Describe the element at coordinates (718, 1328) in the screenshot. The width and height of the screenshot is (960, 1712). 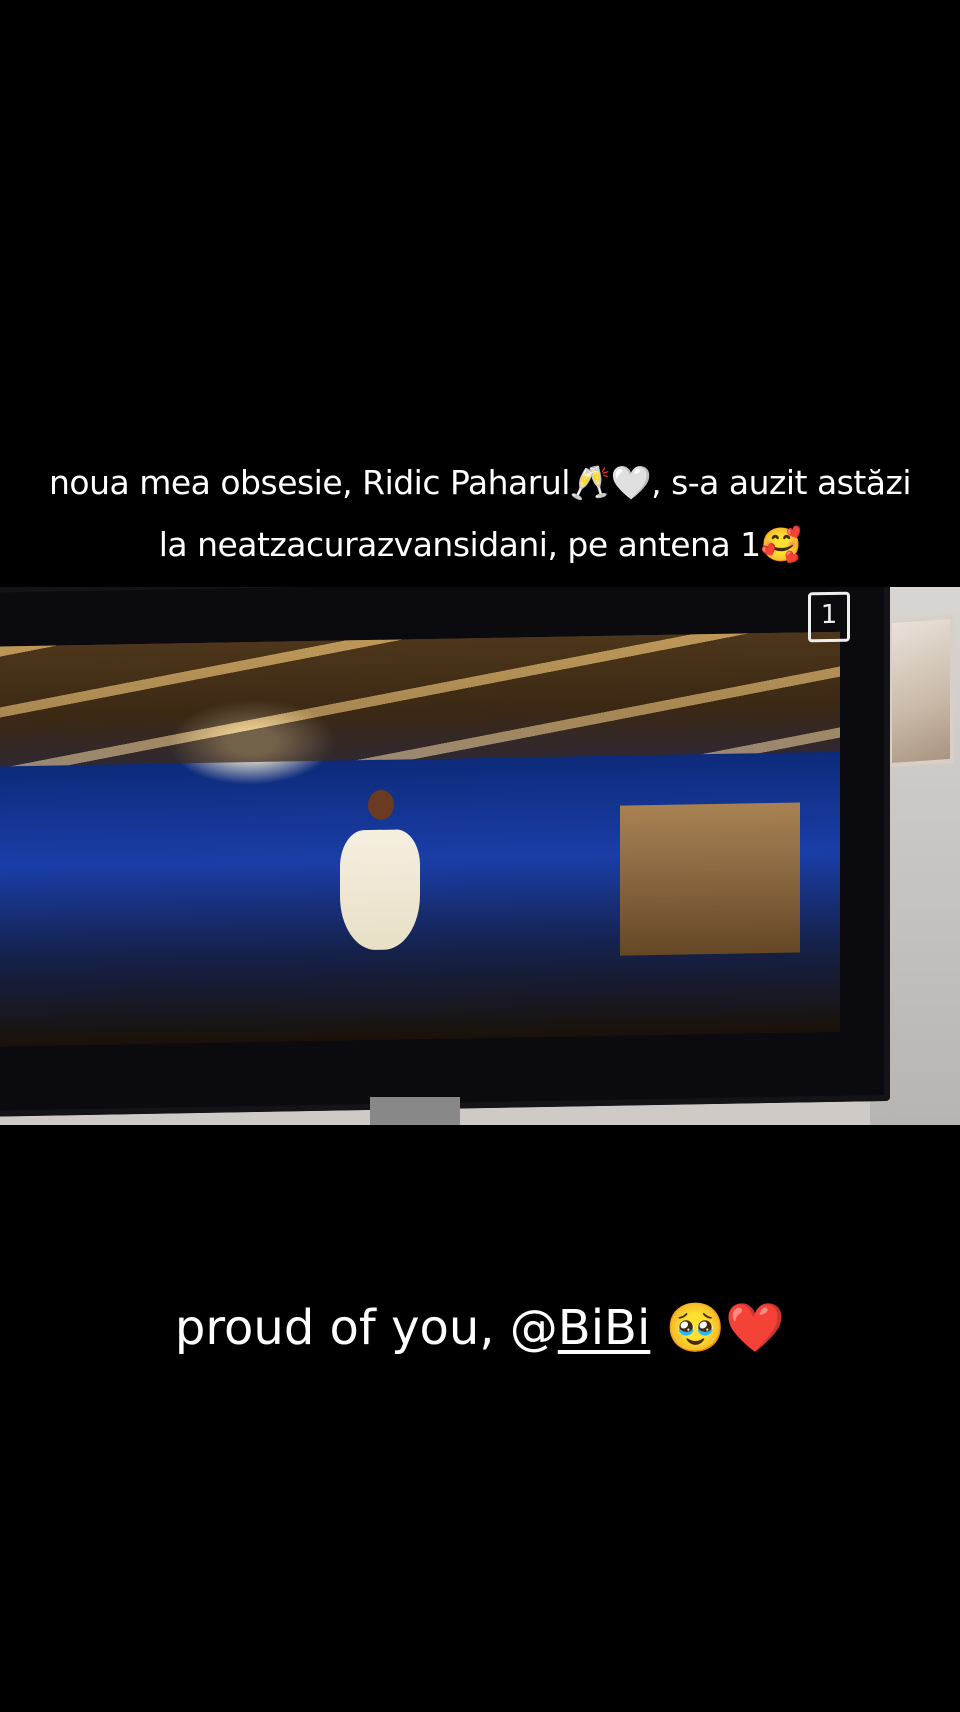
I see `bottom-caption-suffix: 🥹❤️` at that location.